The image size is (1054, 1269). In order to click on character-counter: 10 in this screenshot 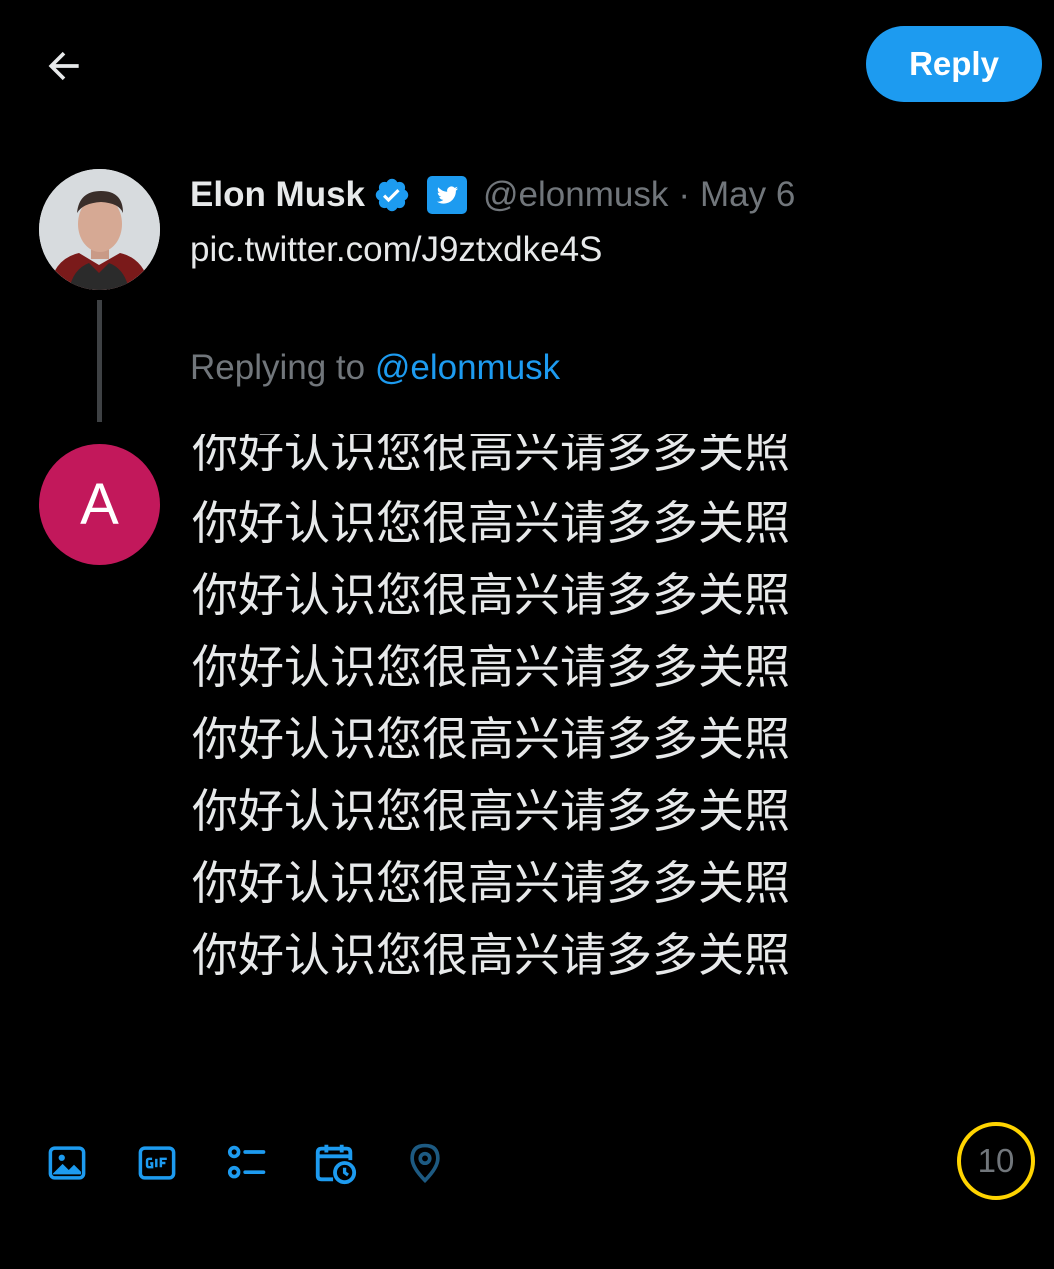, I will do `click(996, 1161)`.